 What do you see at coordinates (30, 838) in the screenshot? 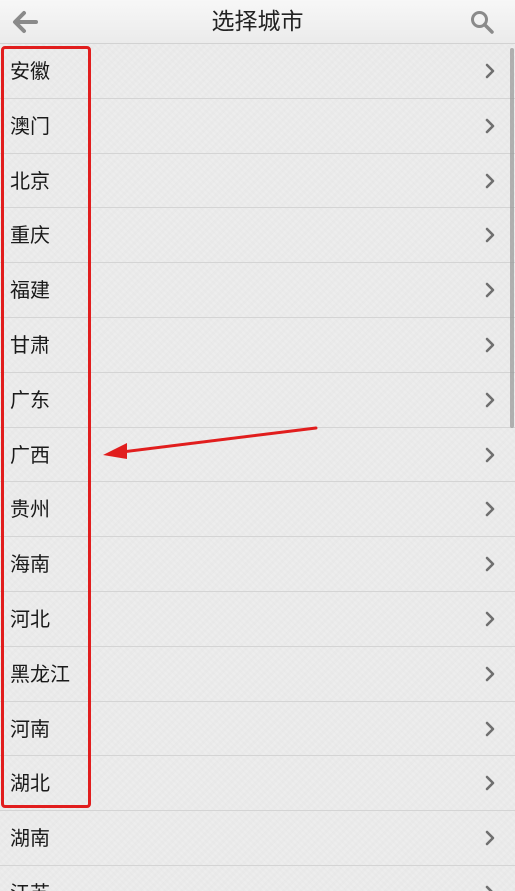
I see `province-label: 湖南` at bounding box center [30, 838].